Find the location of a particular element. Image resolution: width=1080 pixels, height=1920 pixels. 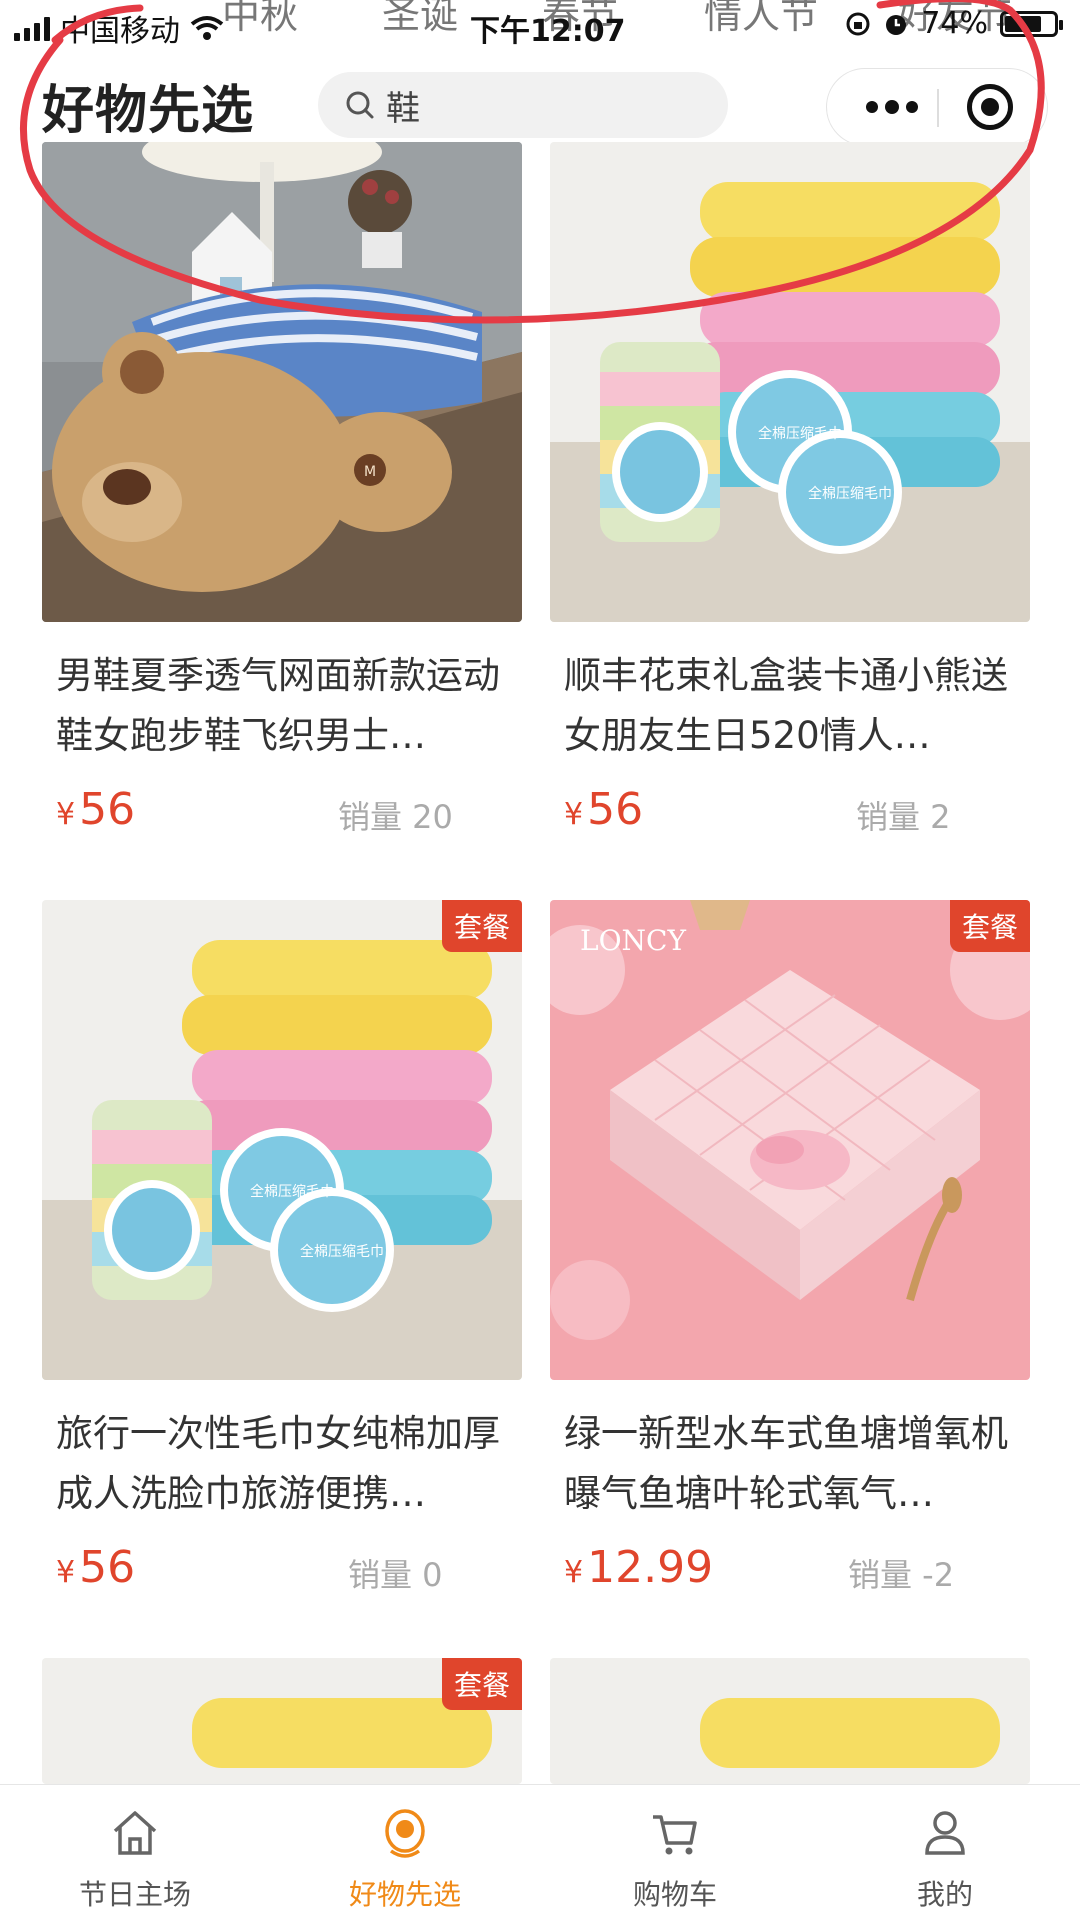

battery-percent: 74% is located at coordinates (954, 23).